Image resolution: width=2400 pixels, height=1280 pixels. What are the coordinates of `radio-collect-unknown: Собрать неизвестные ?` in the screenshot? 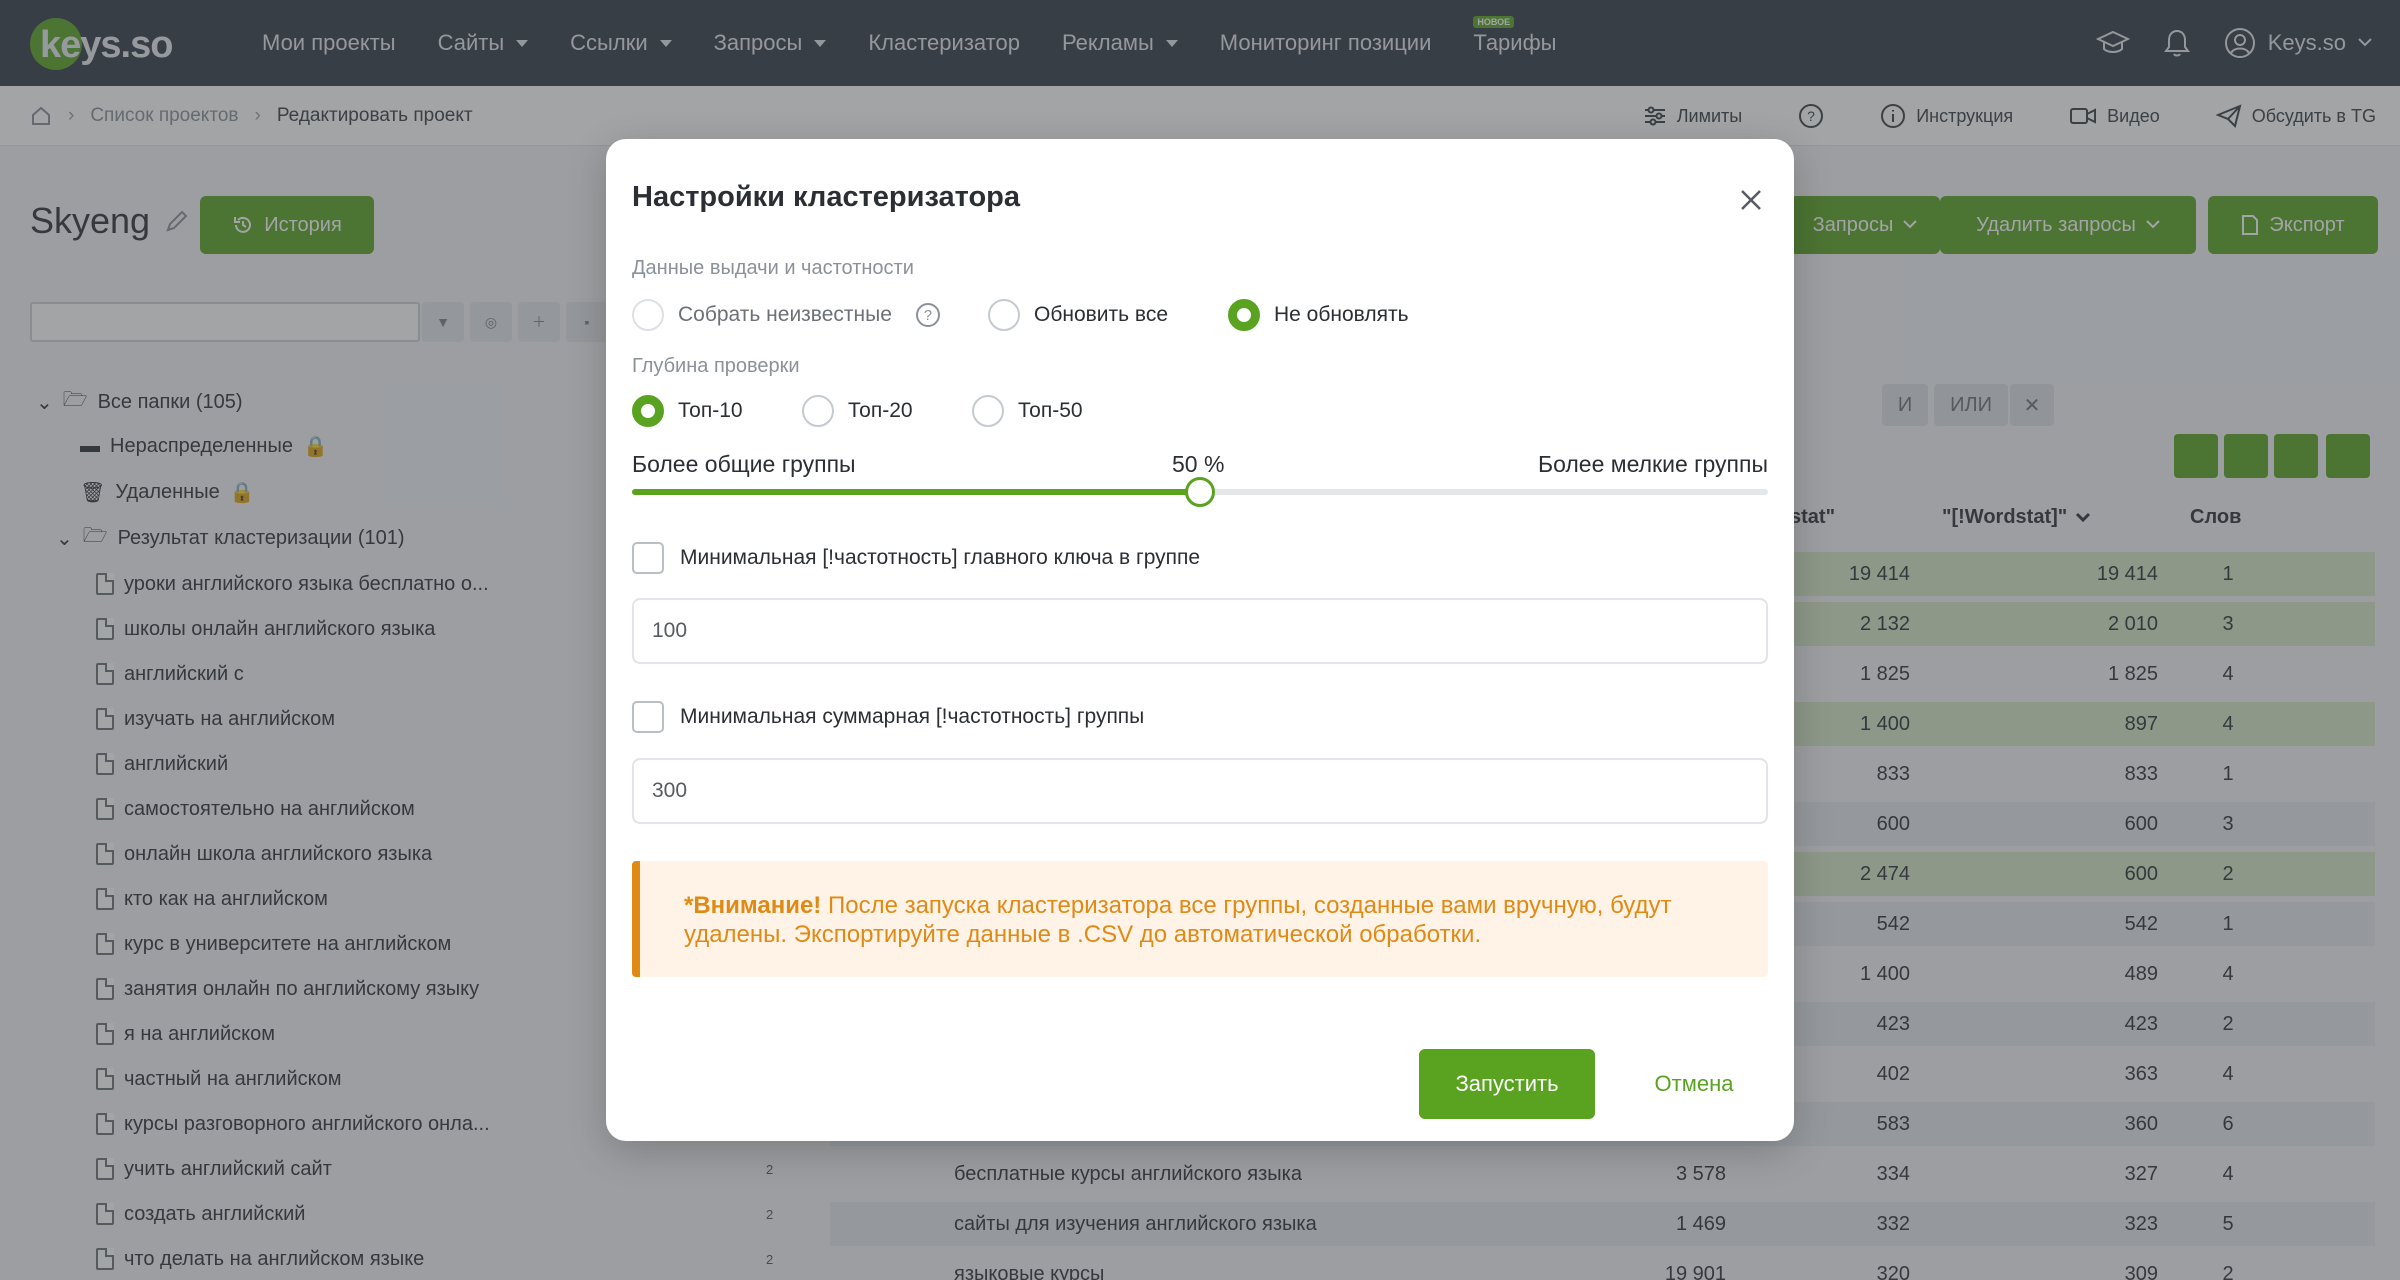 It's located at (786, 315).